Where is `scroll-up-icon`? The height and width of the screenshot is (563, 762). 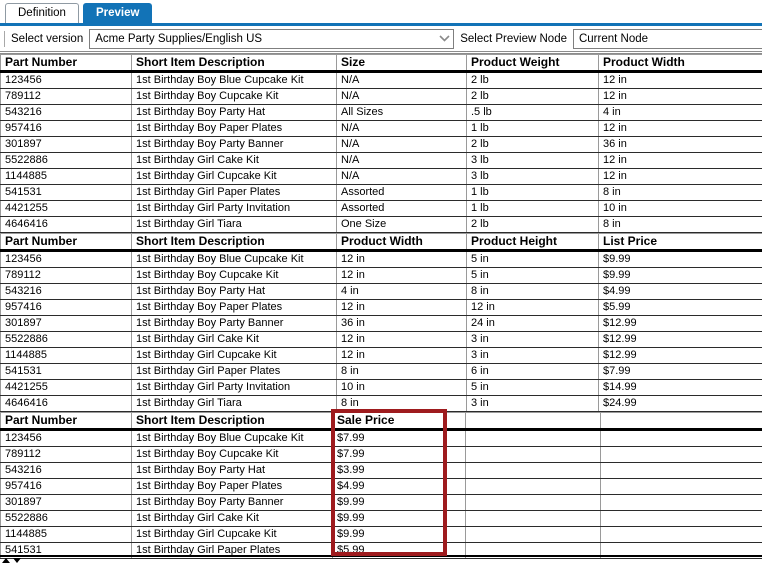
scroll-up-icon is located at coordinates (6, 560).